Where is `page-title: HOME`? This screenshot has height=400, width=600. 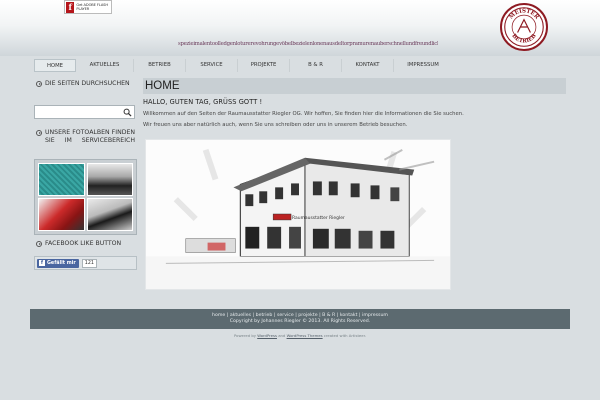 page-title: HOME is located at coordinates (354, 86).